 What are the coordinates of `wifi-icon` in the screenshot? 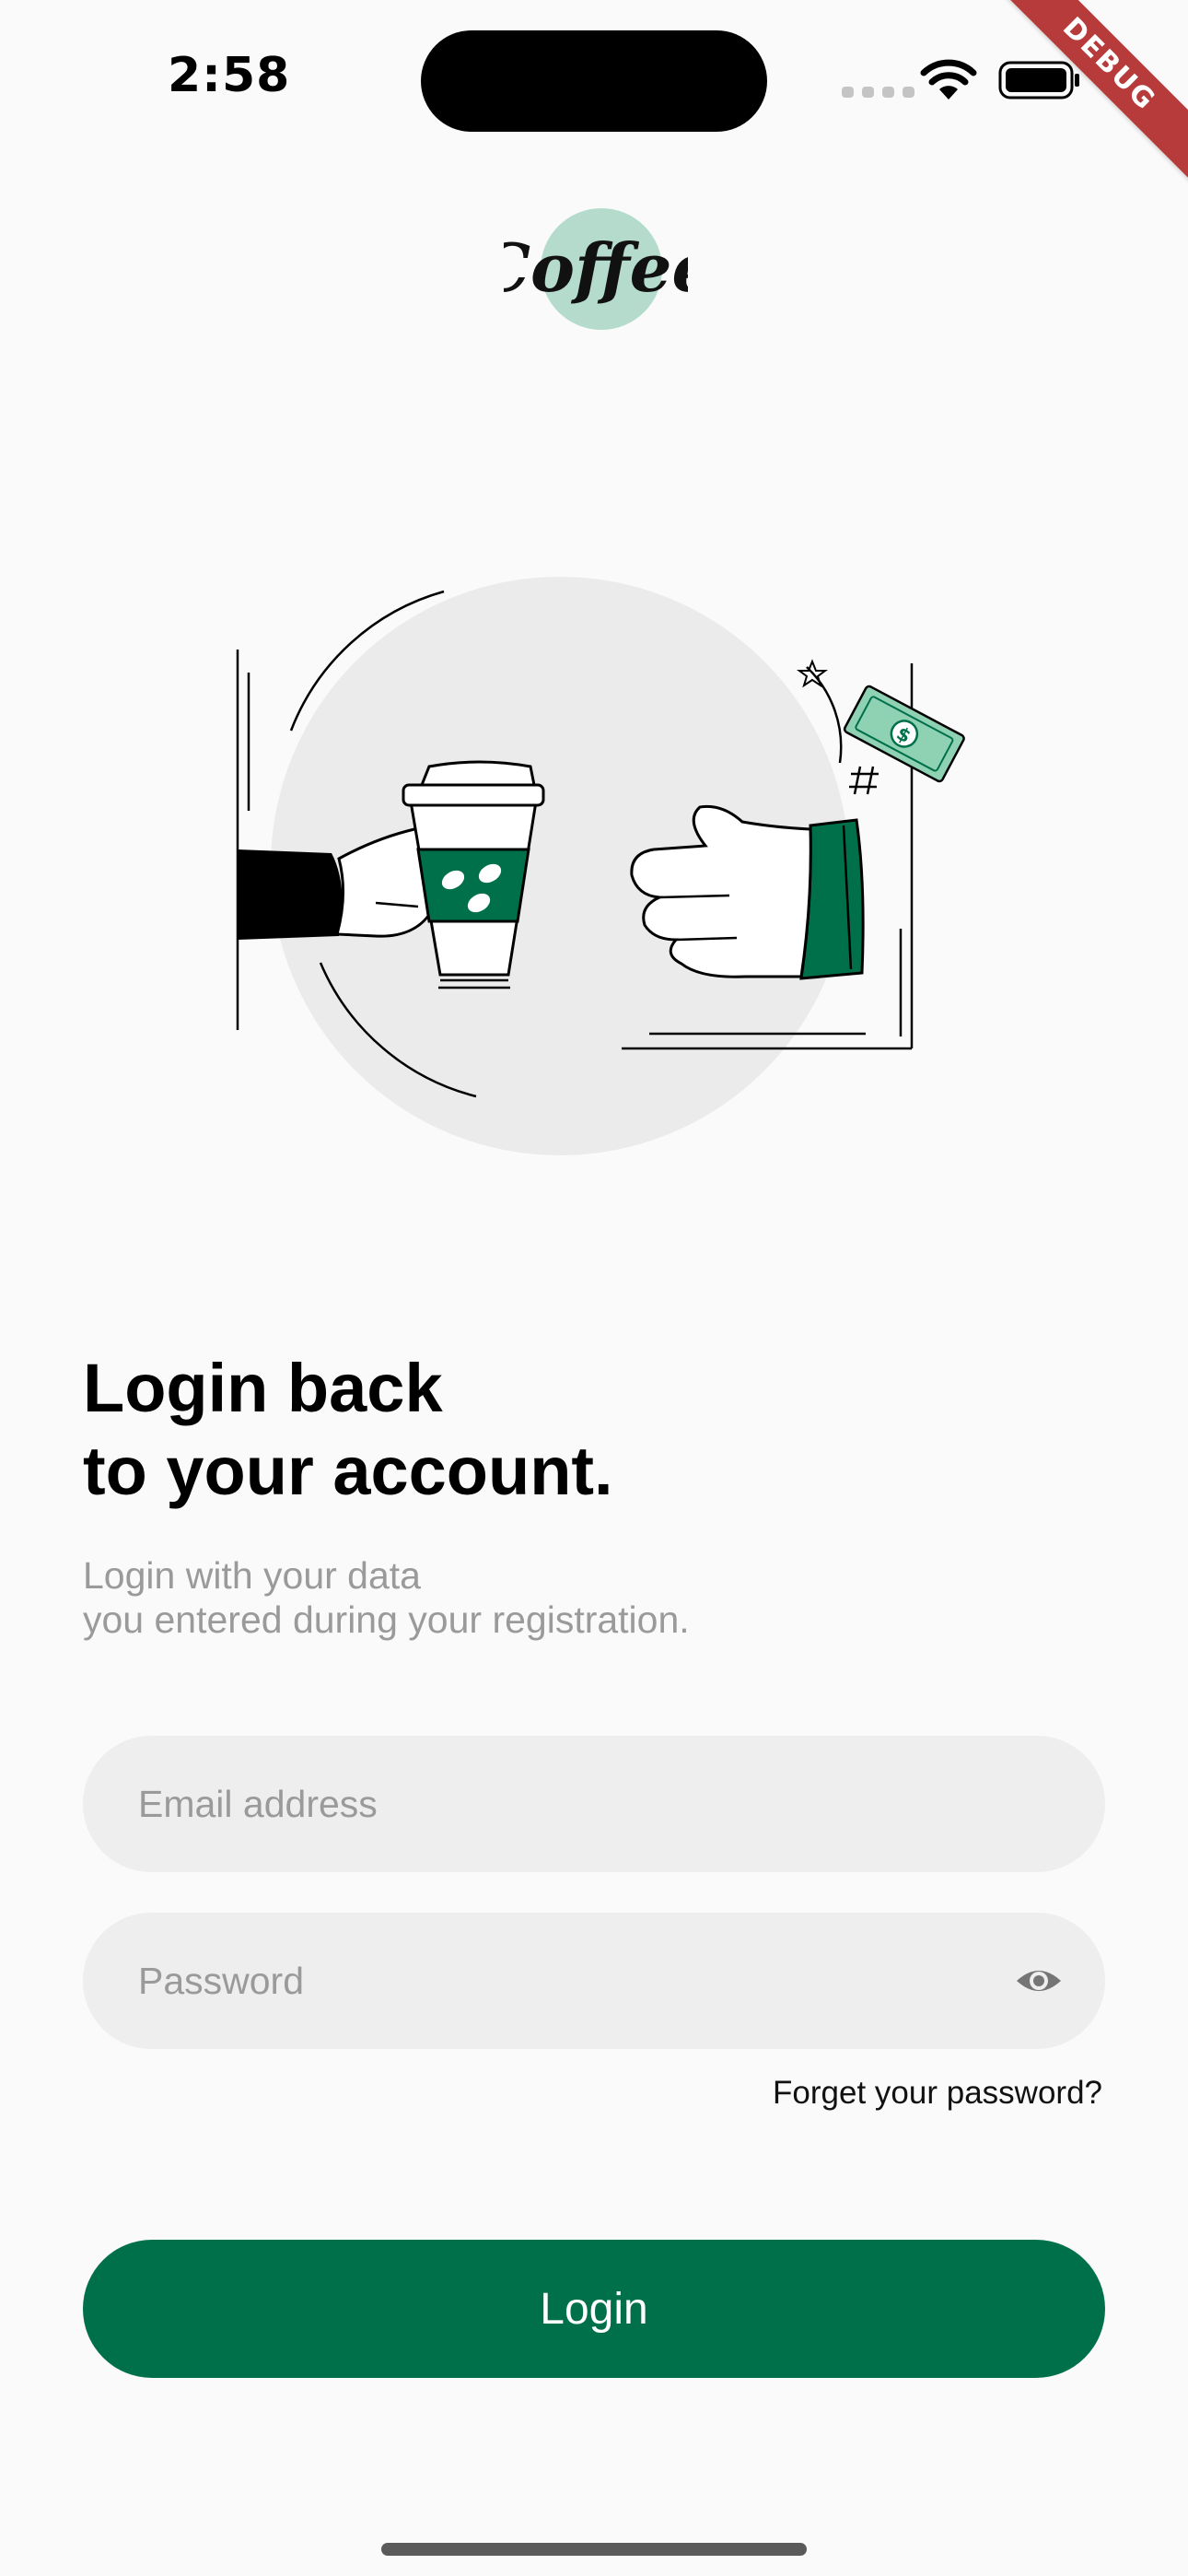 It's located at (948, 79).